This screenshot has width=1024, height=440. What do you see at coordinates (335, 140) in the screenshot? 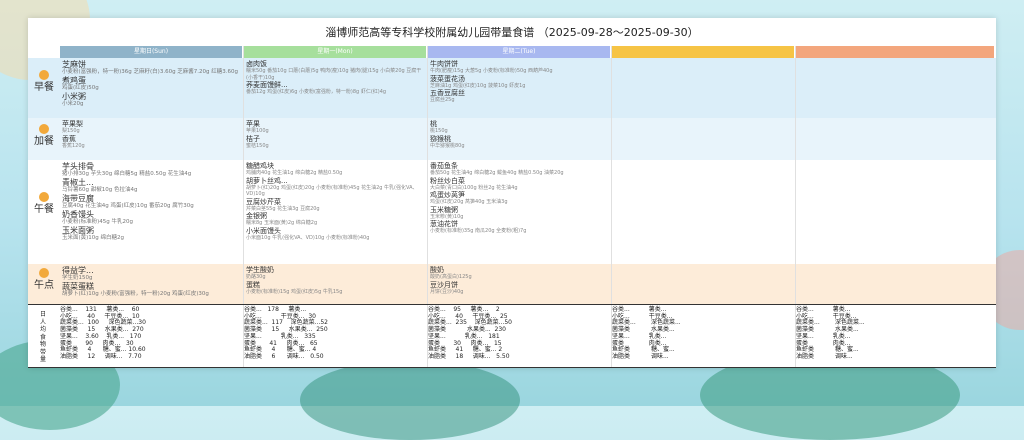
I see `menu-cell: 苹果 苹果100g 桔子 蜜桔150g` at bounding box center [335, 140].